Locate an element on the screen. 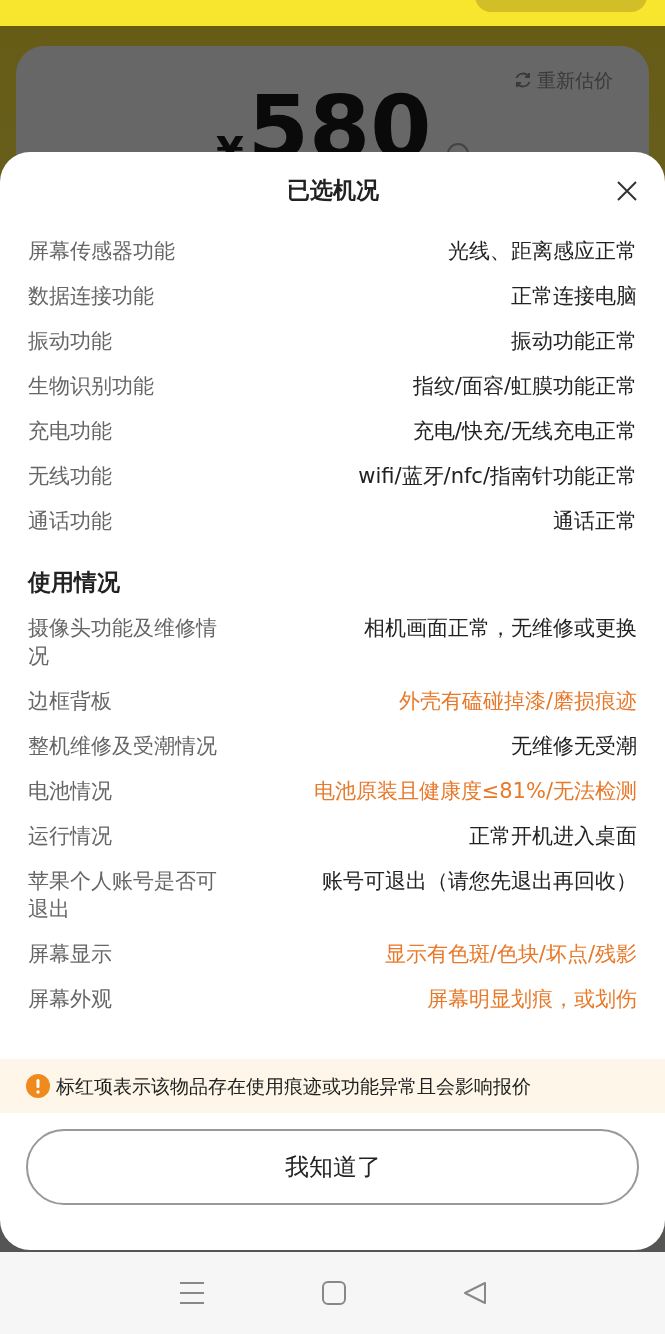  condition-label: 运行情况 is located at coordinates (70, 836).